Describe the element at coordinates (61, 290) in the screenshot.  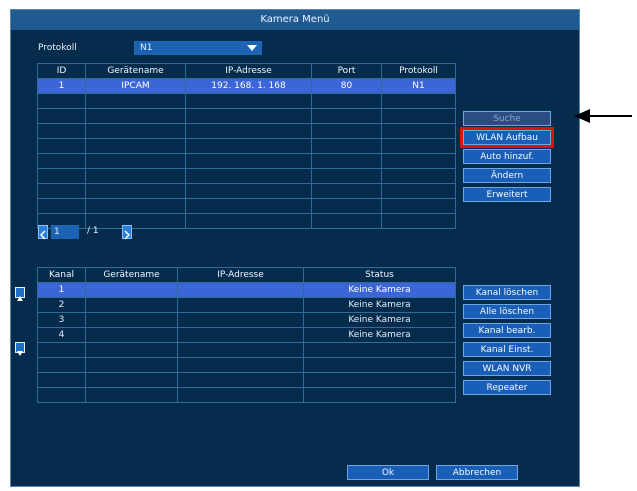
I see `cell-kanal: 1` at that location.